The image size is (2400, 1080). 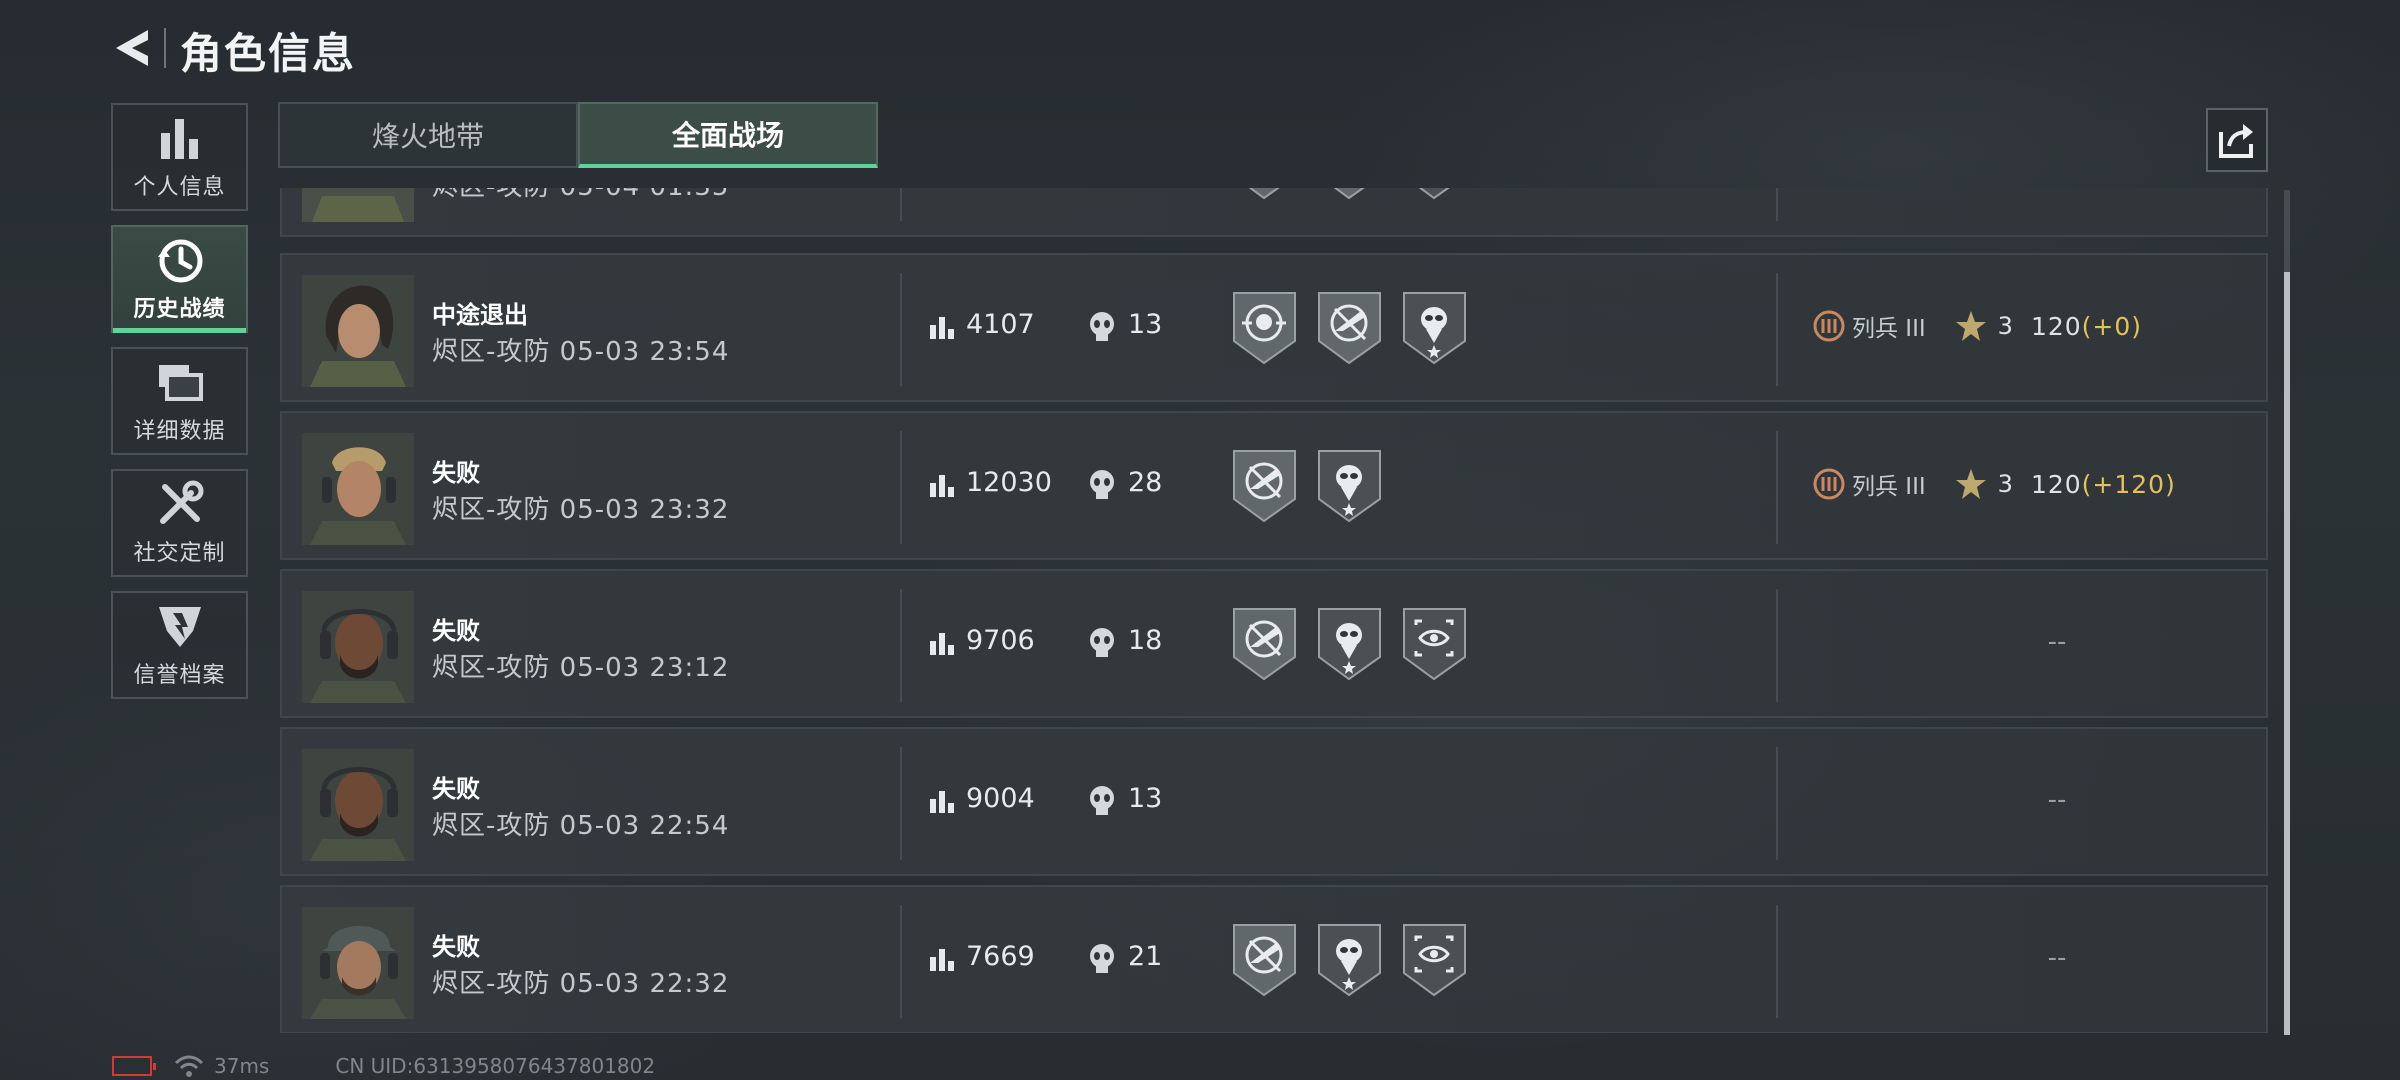 I want to click on match-score: 12030, so click(x=1009, y=482).